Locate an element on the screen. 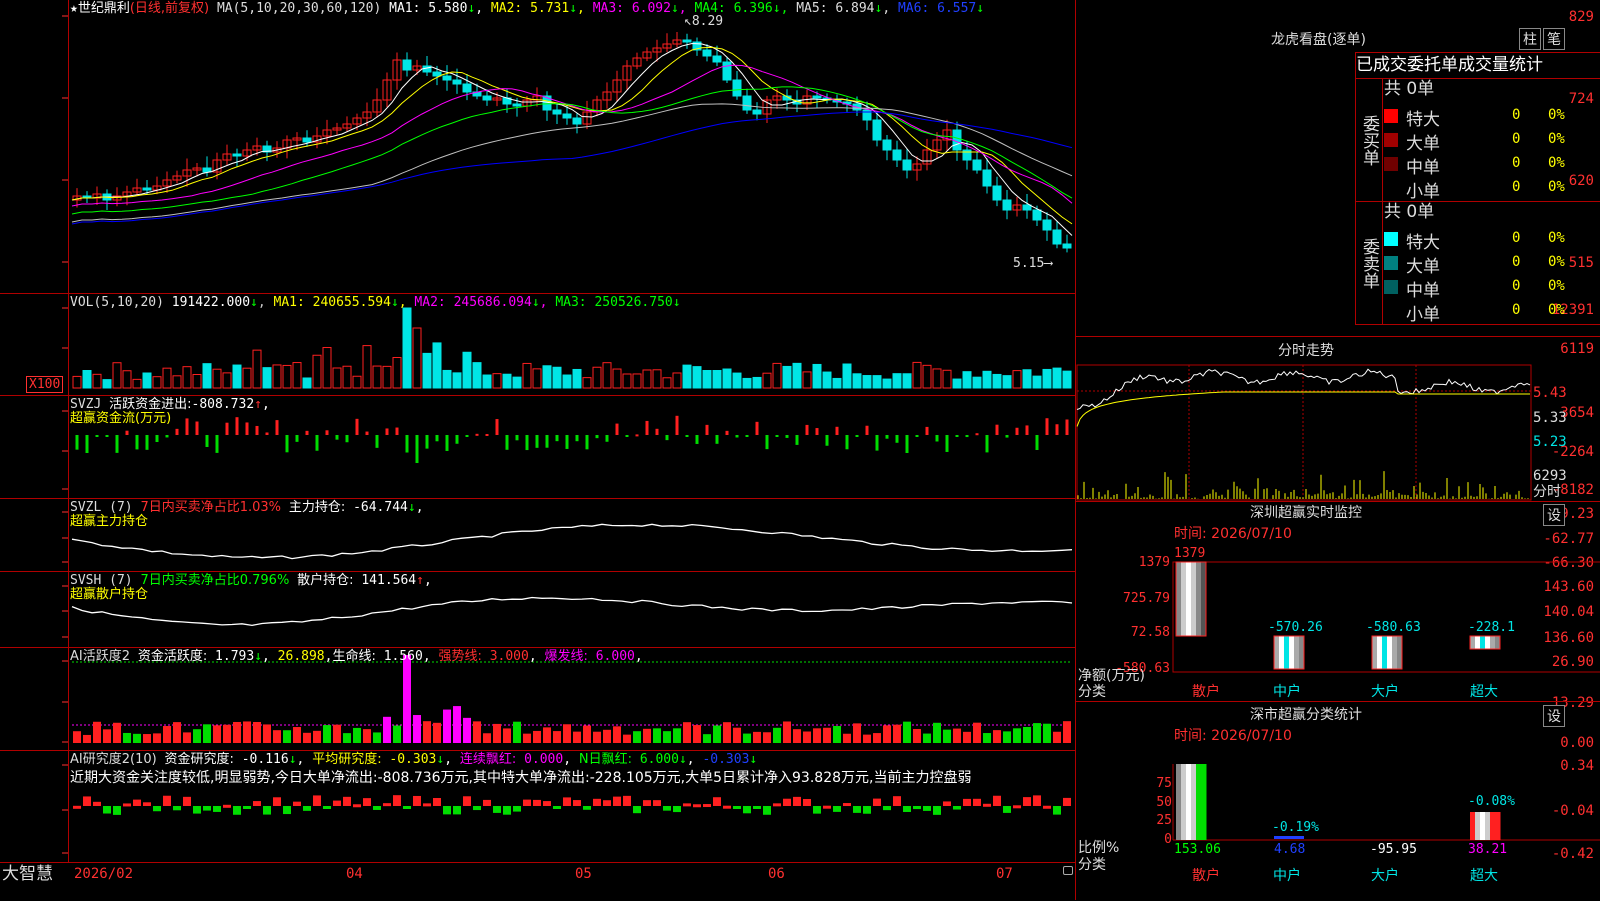  ma-line is located at coordinates (572, 139).